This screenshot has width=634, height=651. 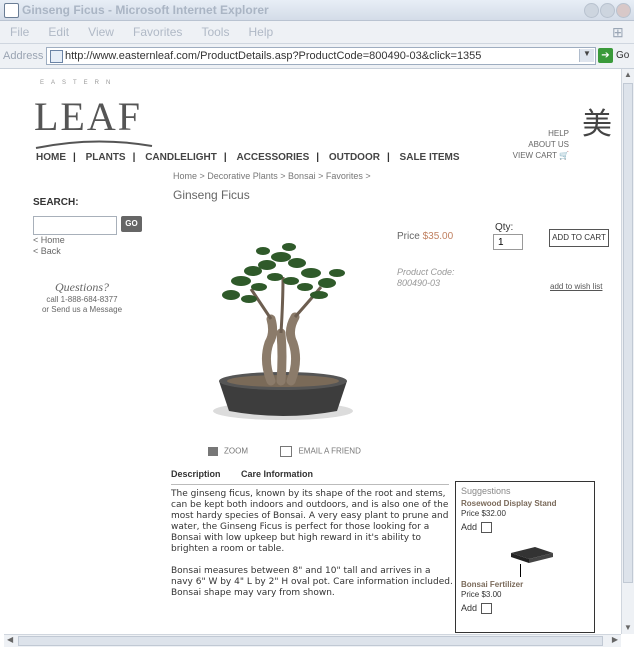 I want to click on nav-candlelight: CANDLELIGHT, so click(x=181, y=157).